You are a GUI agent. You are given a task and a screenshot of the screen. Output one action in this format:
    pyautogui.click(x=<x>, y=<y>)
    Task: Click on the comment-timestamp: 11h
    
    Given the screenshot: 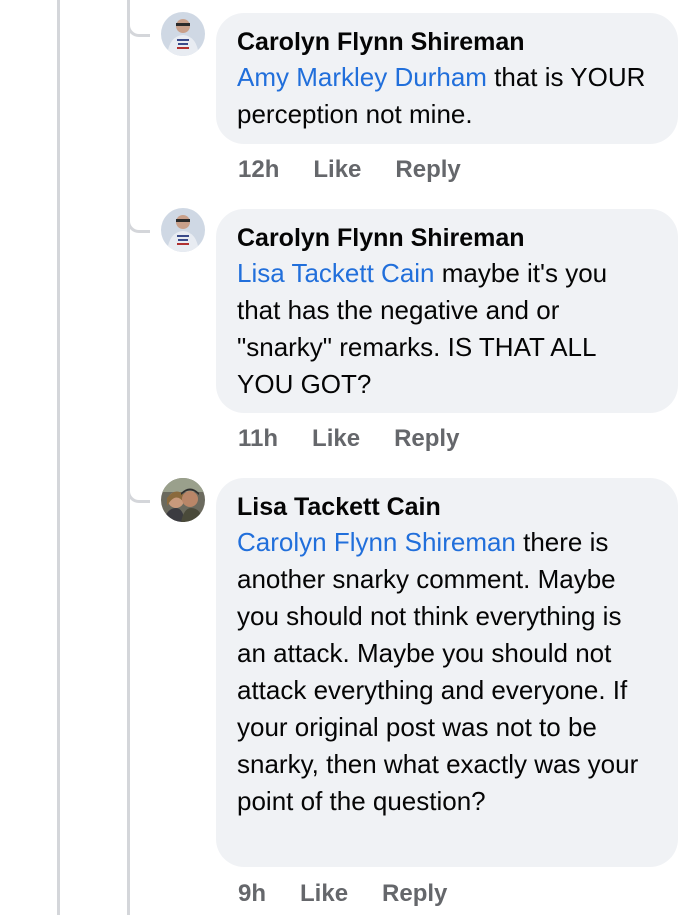 What is the action you would take?
    pyautogui.click(x=258, y=439)
    